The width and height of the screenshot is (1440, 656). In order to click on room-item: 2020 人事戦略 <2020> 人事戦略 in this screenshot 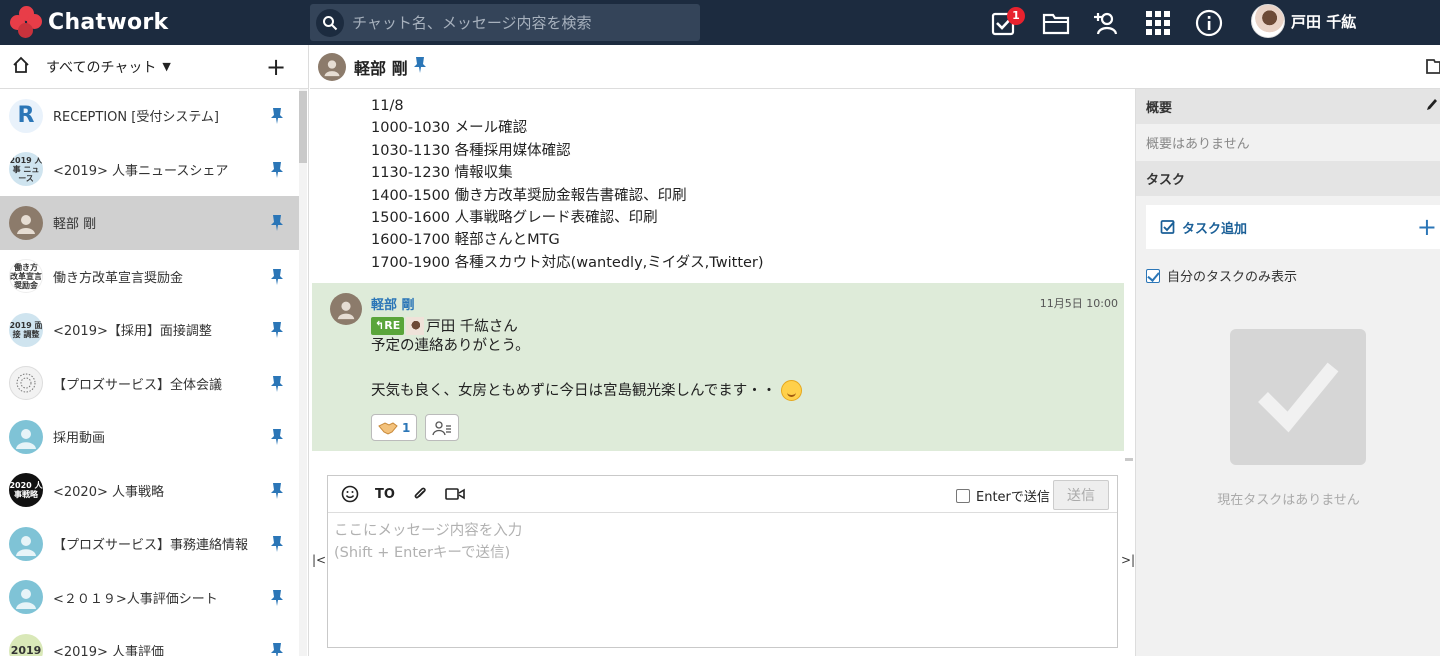, I will do `click(149, 491)`.